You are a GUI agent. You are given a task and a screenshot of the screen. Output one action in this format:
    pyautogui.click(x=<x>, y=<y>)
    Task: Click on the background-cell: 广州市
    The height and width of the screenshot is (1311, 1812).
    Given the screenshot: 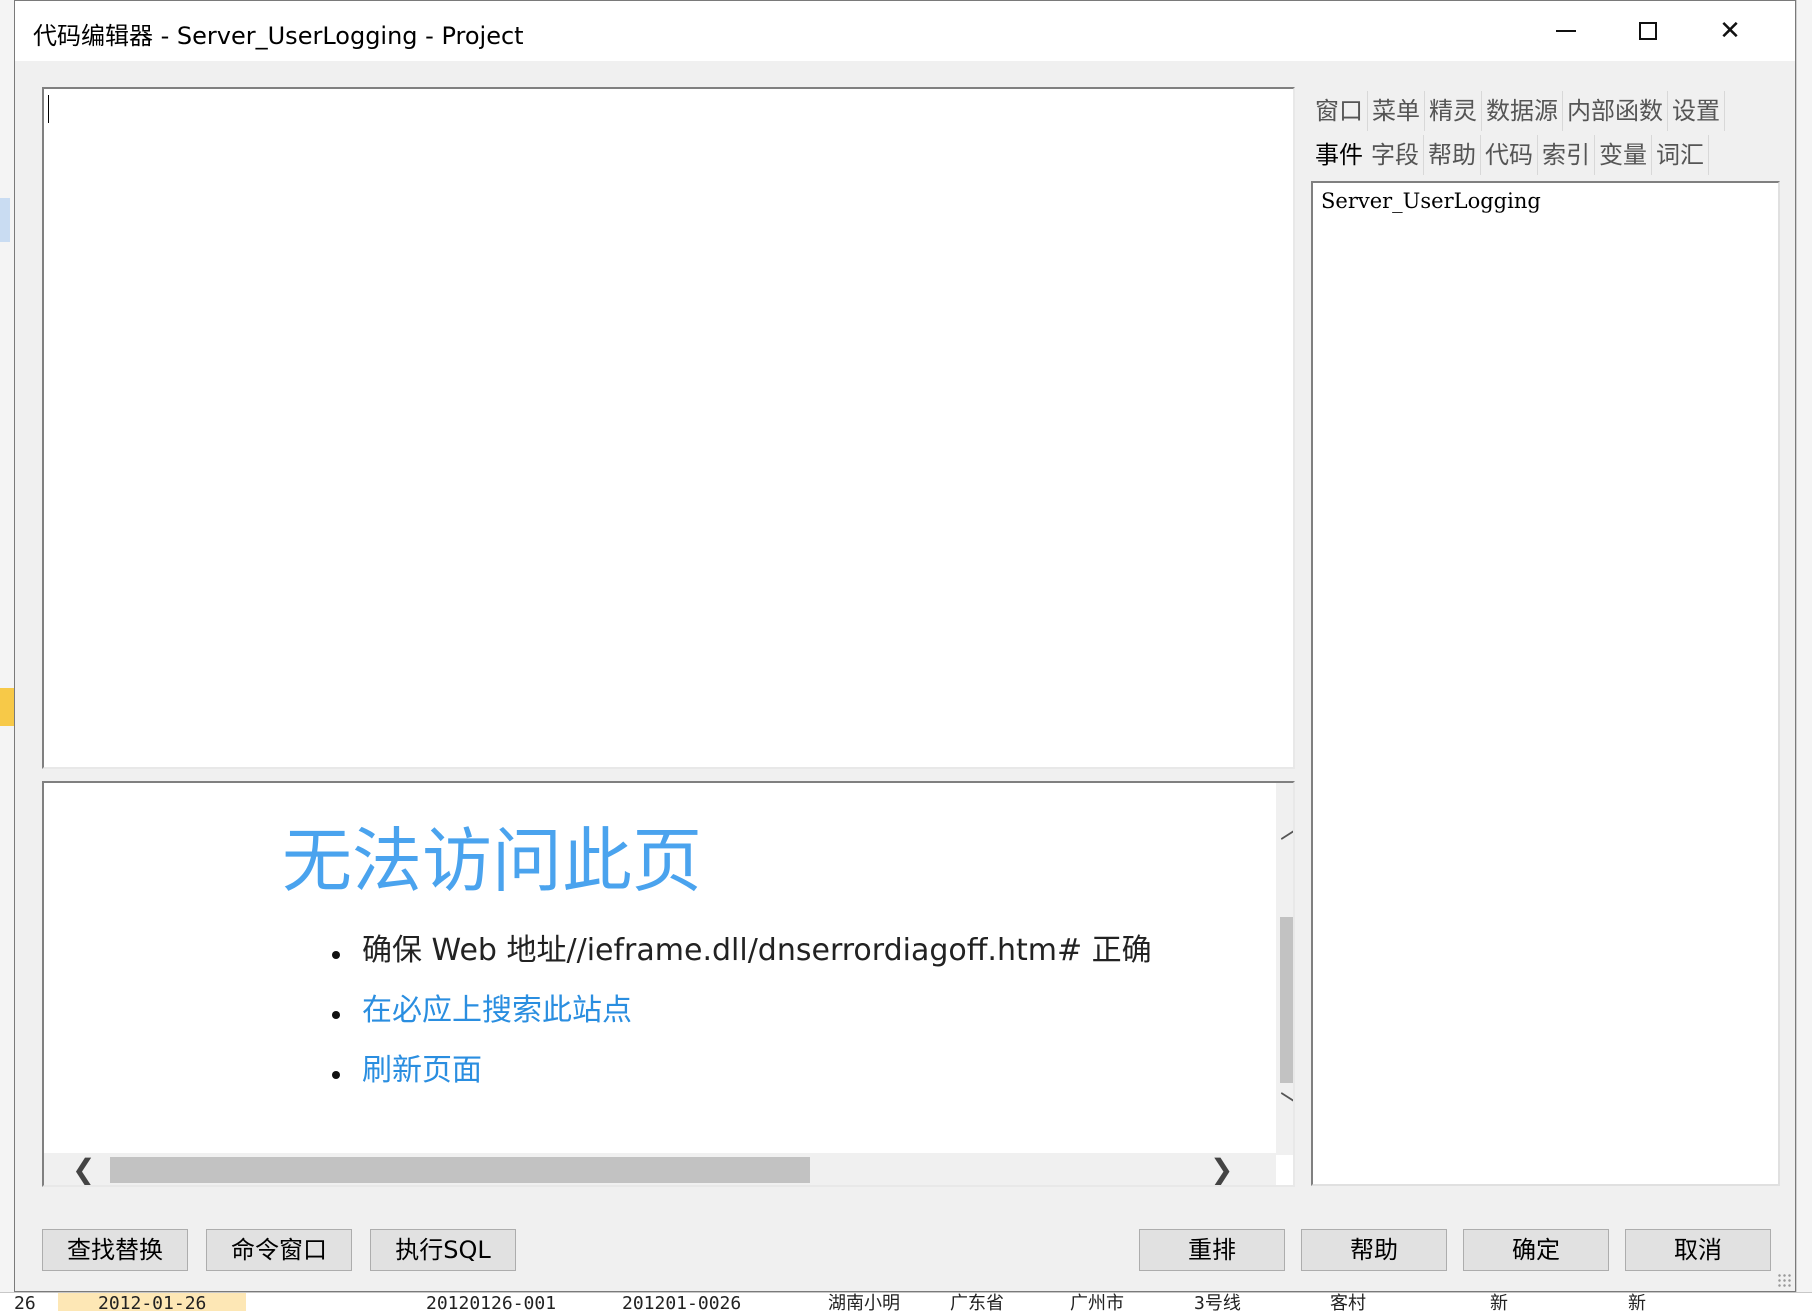 What is the action you would take?
    pyautogui.click(x=1097, y=1302)
    